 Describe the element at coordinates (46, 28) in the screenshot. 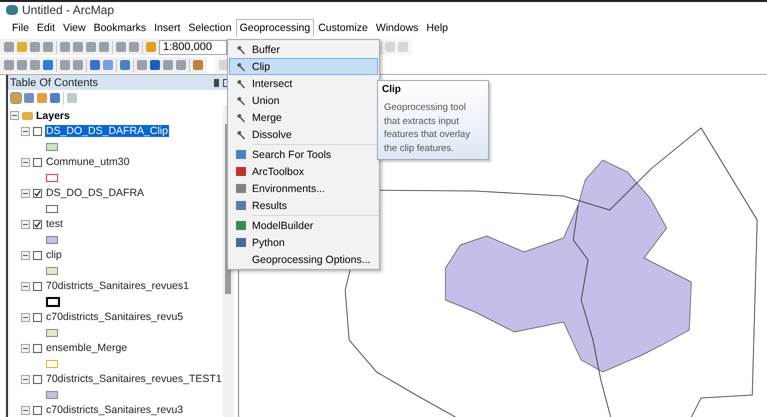

I see `menu-item: Edit` at that location.